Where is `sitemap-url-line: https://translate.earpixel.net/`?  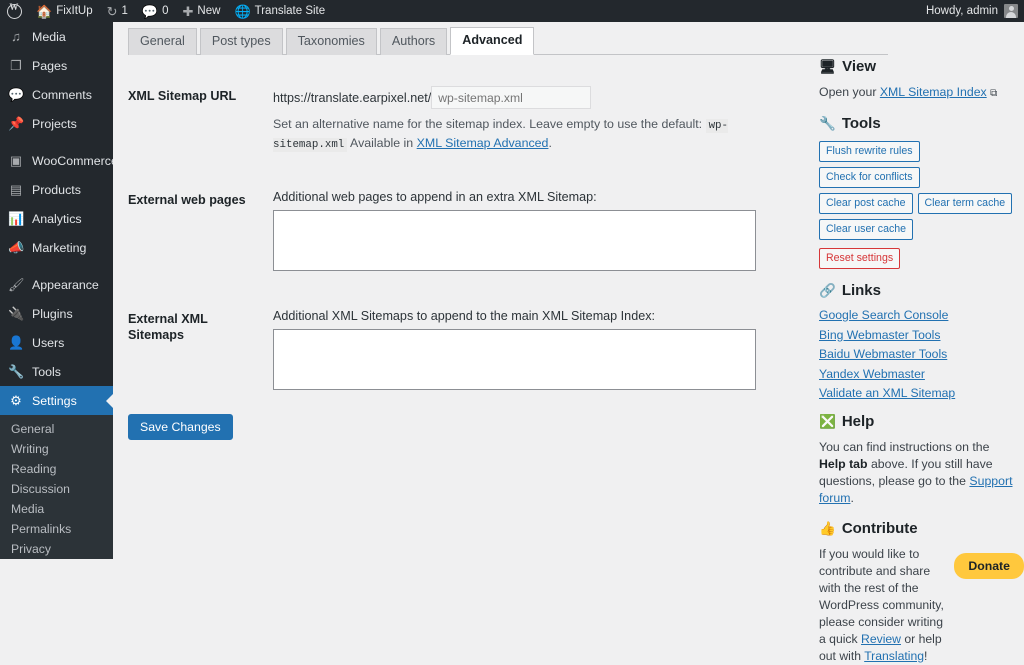 sitemap-url-line: https://translate.earpixel.net/ is located at coordinates (583, 97).